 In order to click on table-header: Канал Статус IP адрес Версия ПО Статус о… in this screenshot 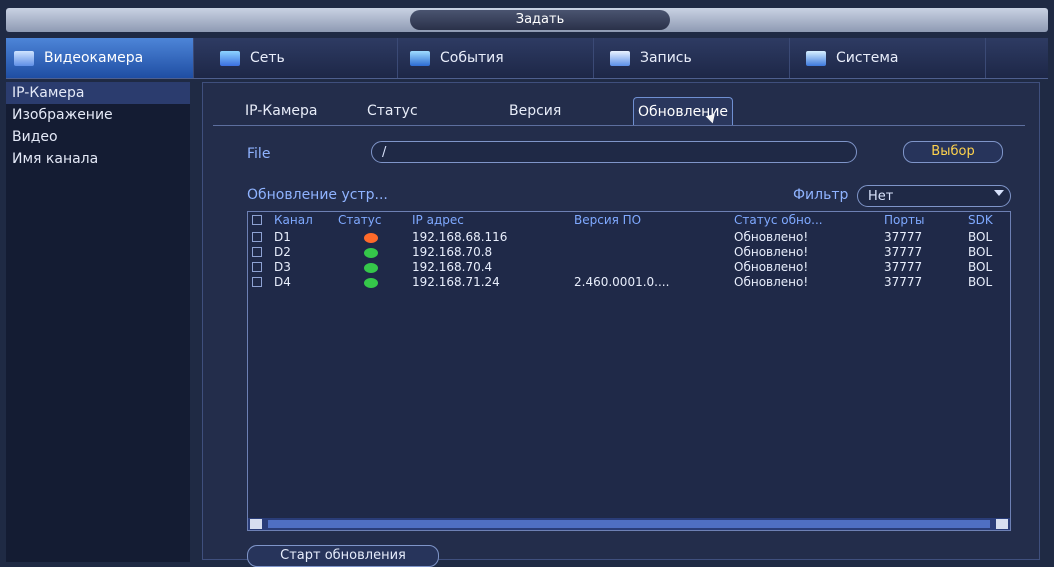, I will do `click(629, 220)`.